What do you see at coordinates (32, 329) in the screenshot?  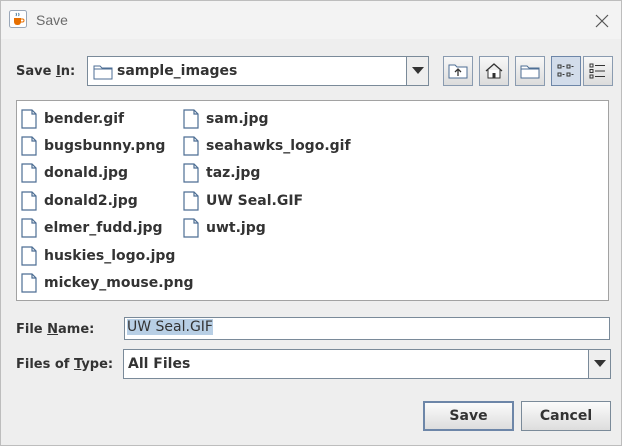 I see `file-name-label-text: File` at bounding box center [32, 329].